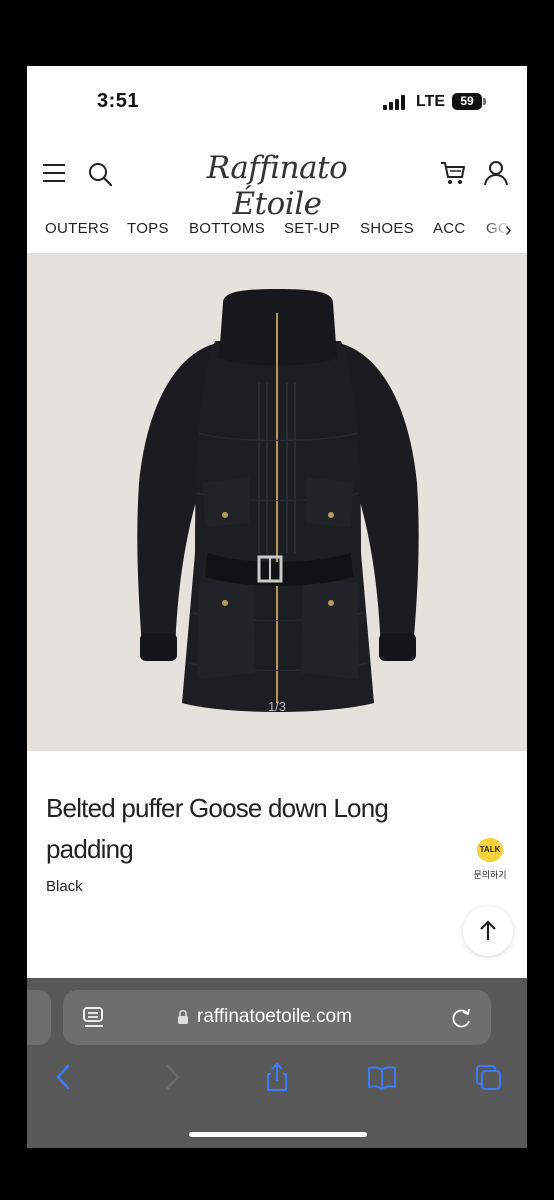 The height and width of the screenshot is (1200, 554). What do you see at coordinates (277, 1077) in the screenshot?
I see `share-icon` at bounding box center [277, 1077].